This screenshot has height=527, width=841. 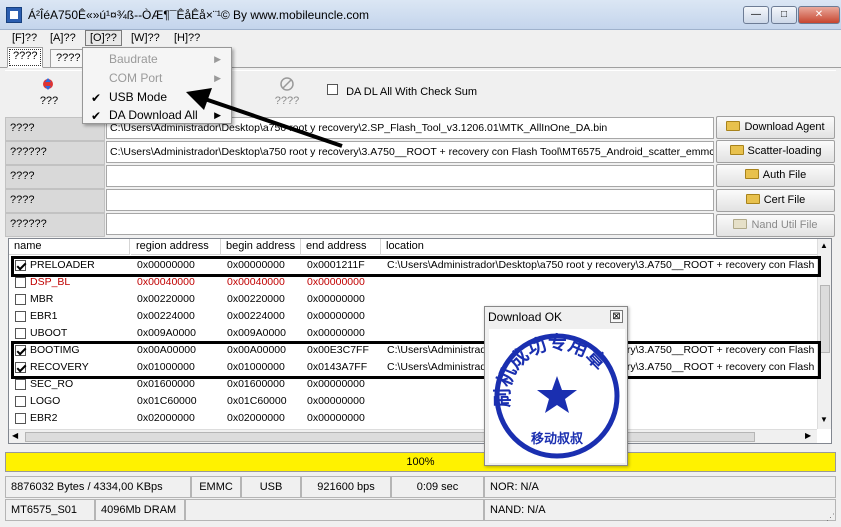 What do you see at coordinates (14, 15) in the screenshot?
I see `app-icon` at bounding box center [14, 15].